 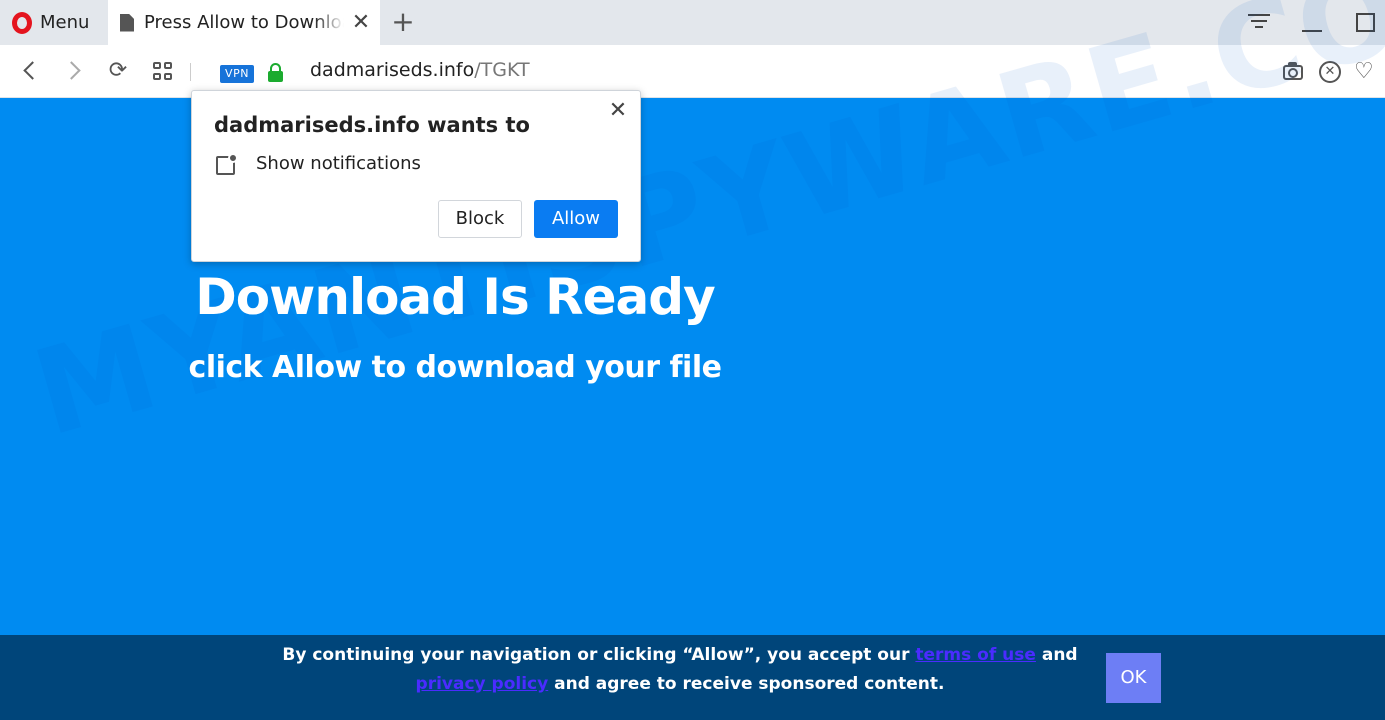 I want to click on ok-button: OK, so click(x=1133, y=678).